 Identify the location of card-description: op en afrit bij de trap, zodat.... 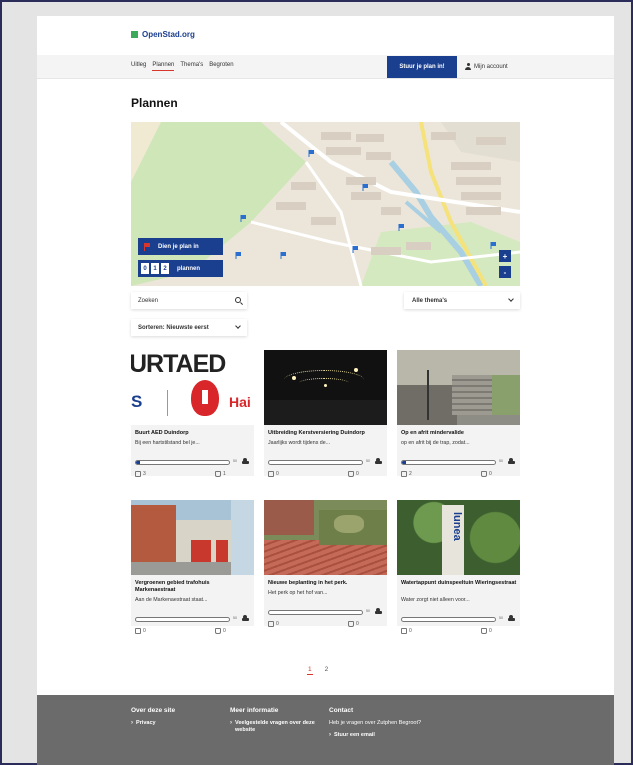
(435, 443).